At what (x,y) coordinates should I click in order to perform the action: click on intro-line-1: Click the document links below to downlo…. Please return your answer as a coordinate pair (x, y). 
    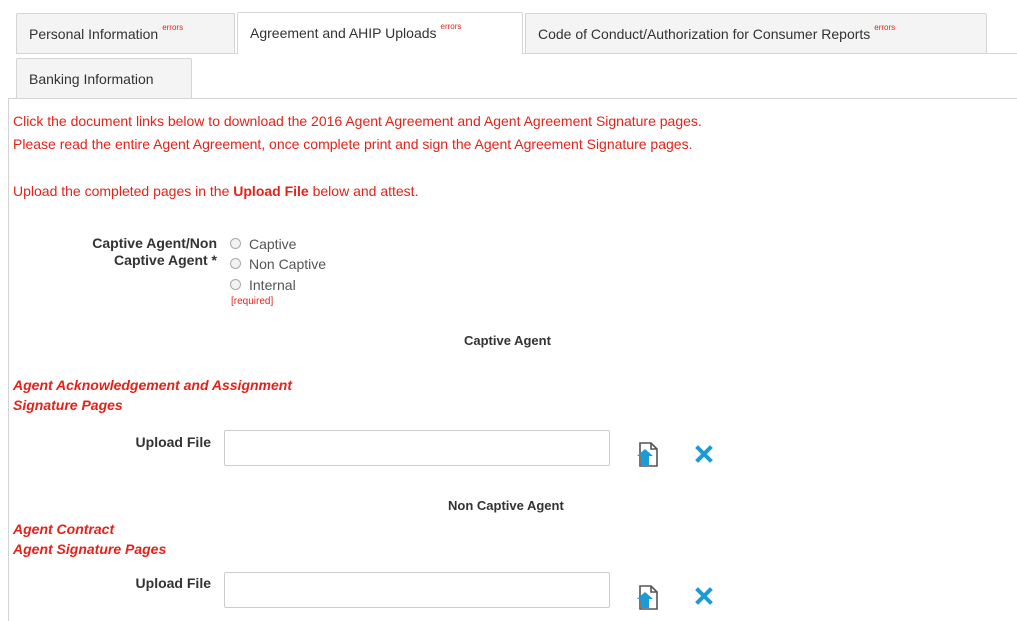
    Looking at the image, I should click on (357, 121).